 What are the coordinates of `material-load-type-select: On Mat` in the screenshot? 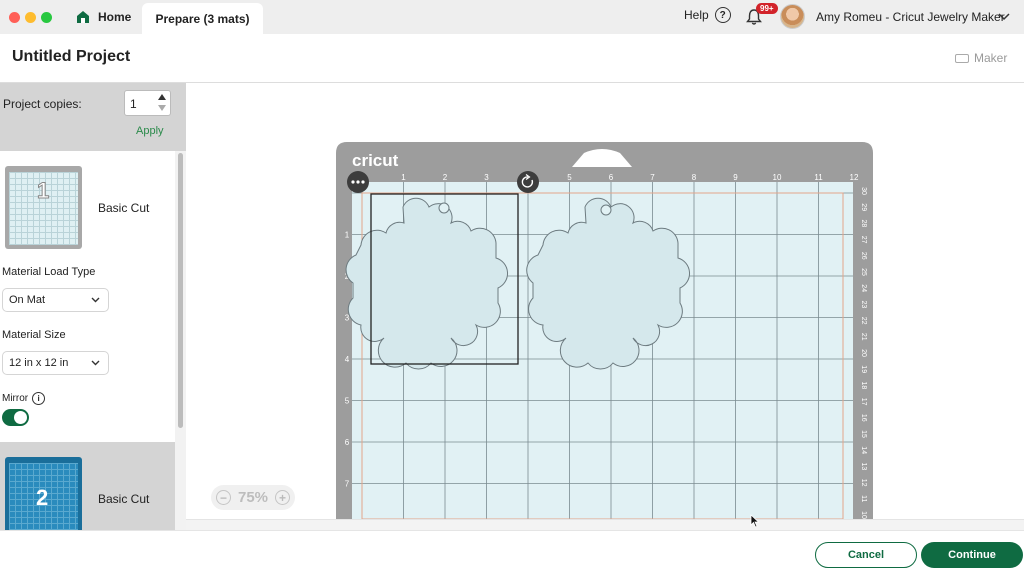 It's located at (55, 300).